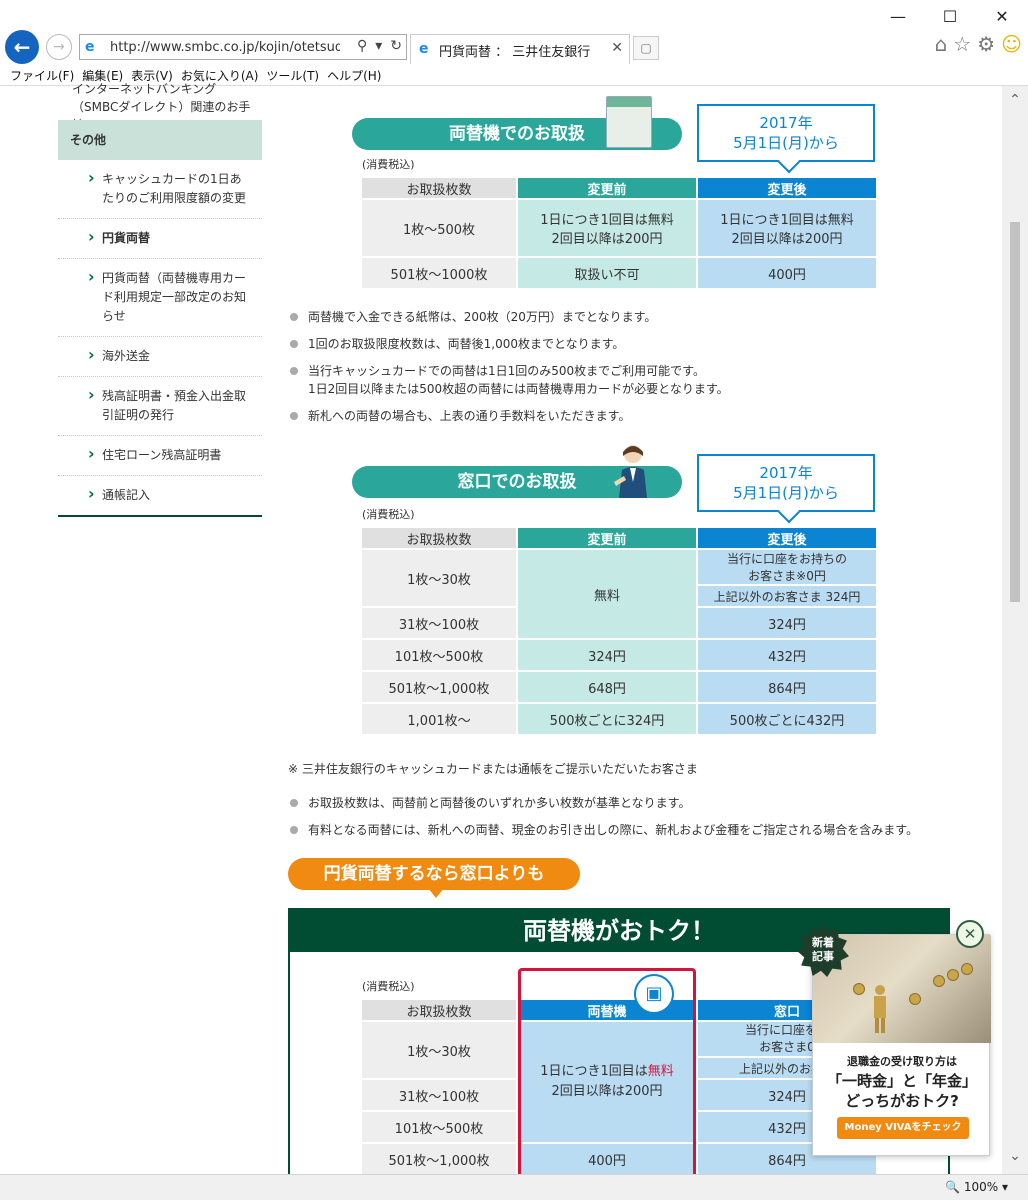 This screenshot has height=1200, width=1028. I want to click on forward-button: →, so click(59, 47).